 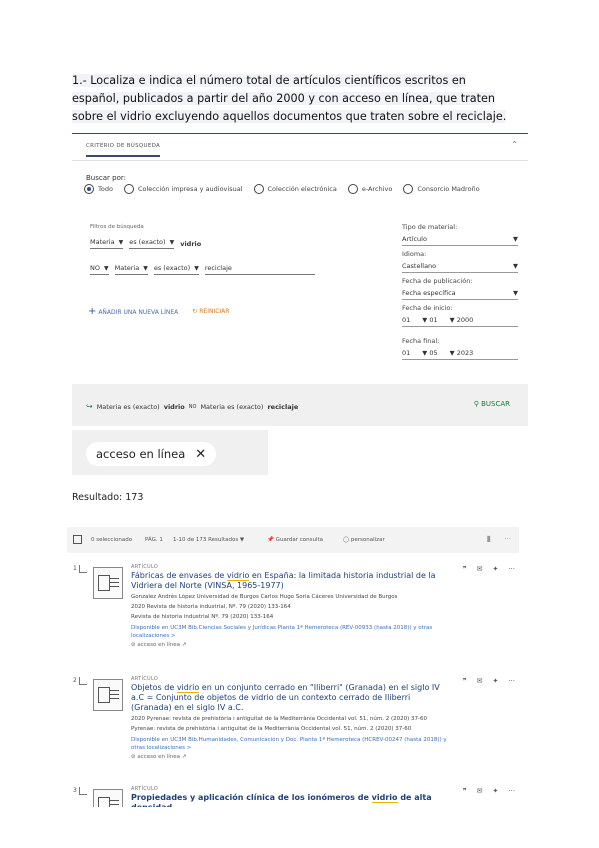 I want to click on toggle-icon: ◯, so click(x=346, y=540).